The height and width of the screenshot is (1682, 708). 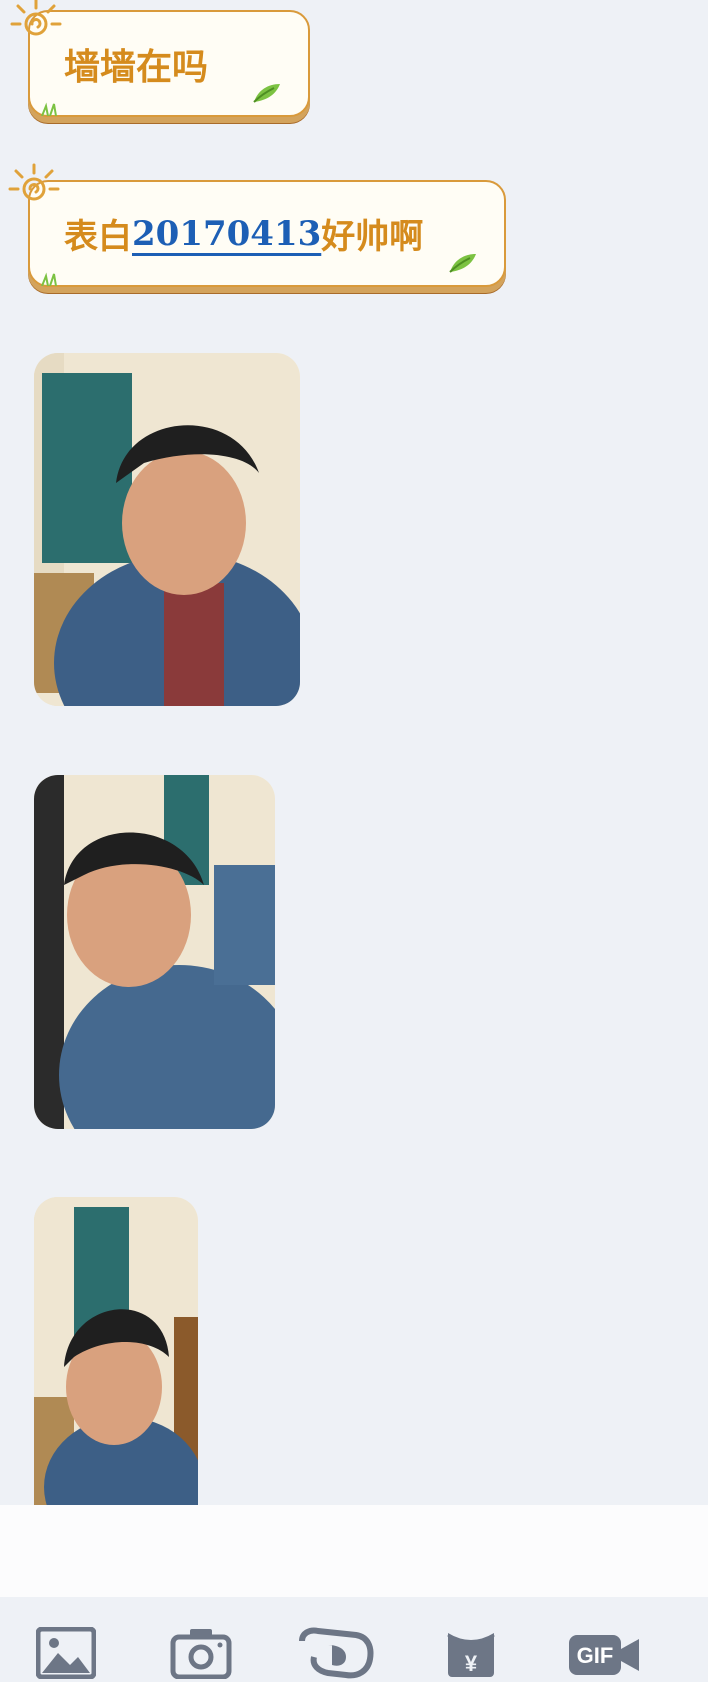 What do you see at coordinates (595, 1655) in the screenshot?
I see `gif-label: GIF` at bounding box center [595, 1655].